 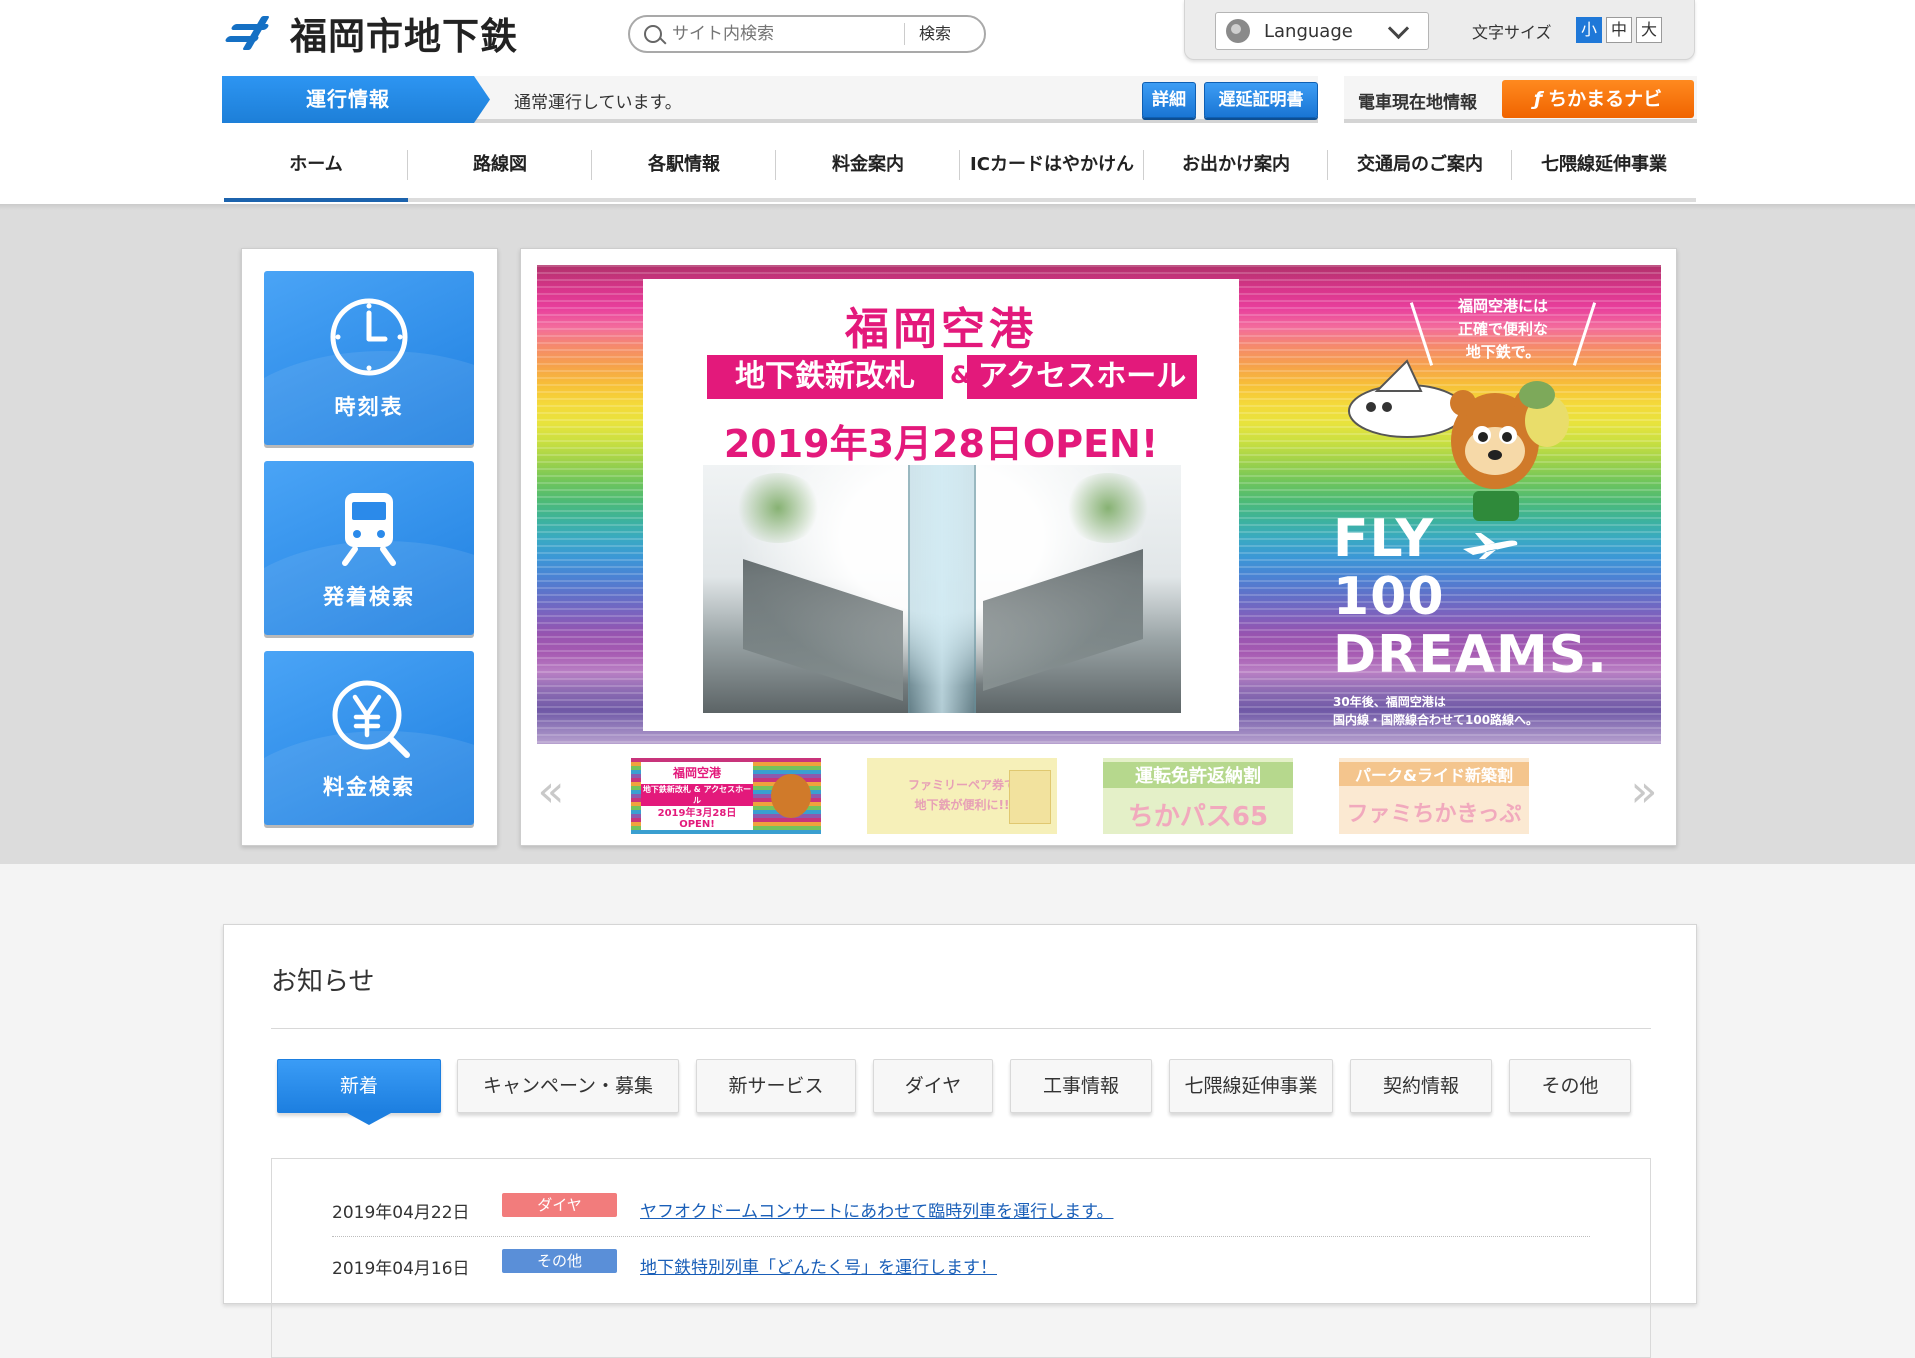 What do you see at coordinates (568, 1086) in the screenshot?
I see `tab-campaign: キャンペーン・募集` at bounding box center [568, 1086].